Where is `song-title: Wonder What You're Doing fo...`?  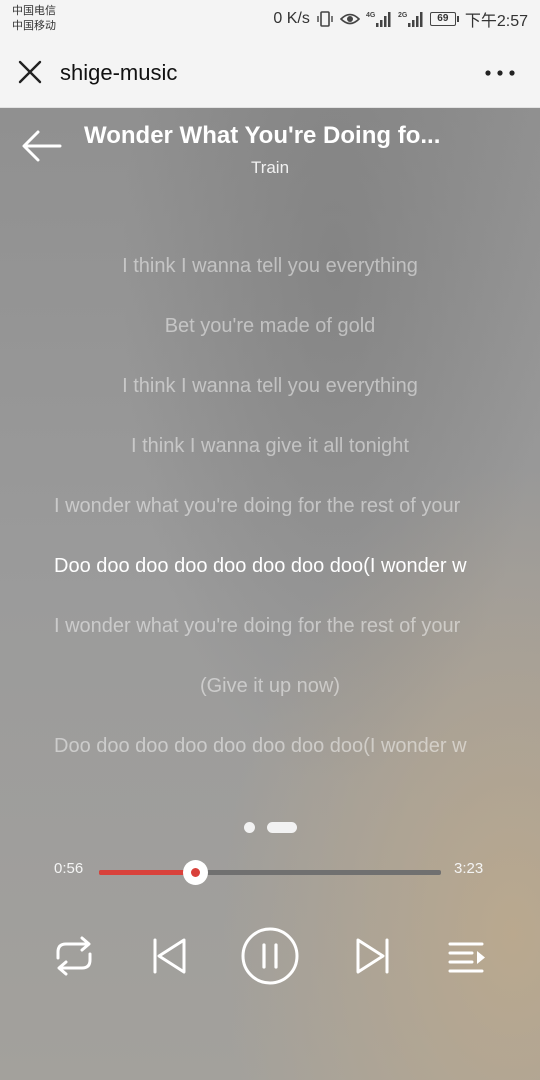
song-title: Wonder What You're Doing fo... is located at coordinates (262, 135).